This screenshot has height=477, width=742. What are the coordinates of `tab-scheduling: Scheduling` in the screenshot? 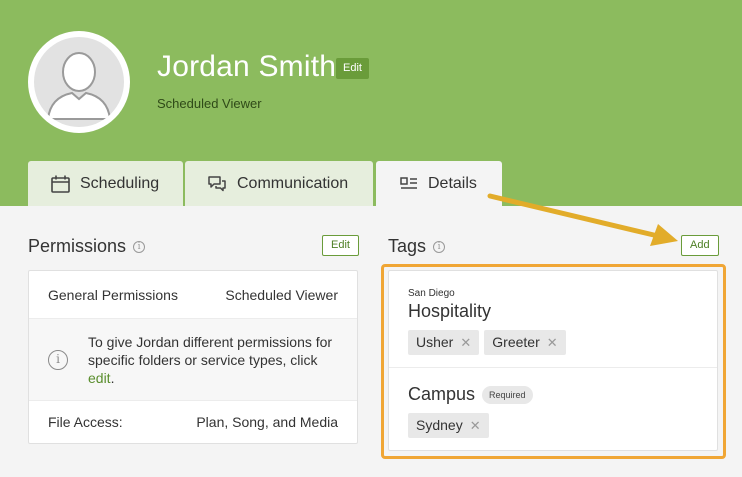 It's located at (105, 183).